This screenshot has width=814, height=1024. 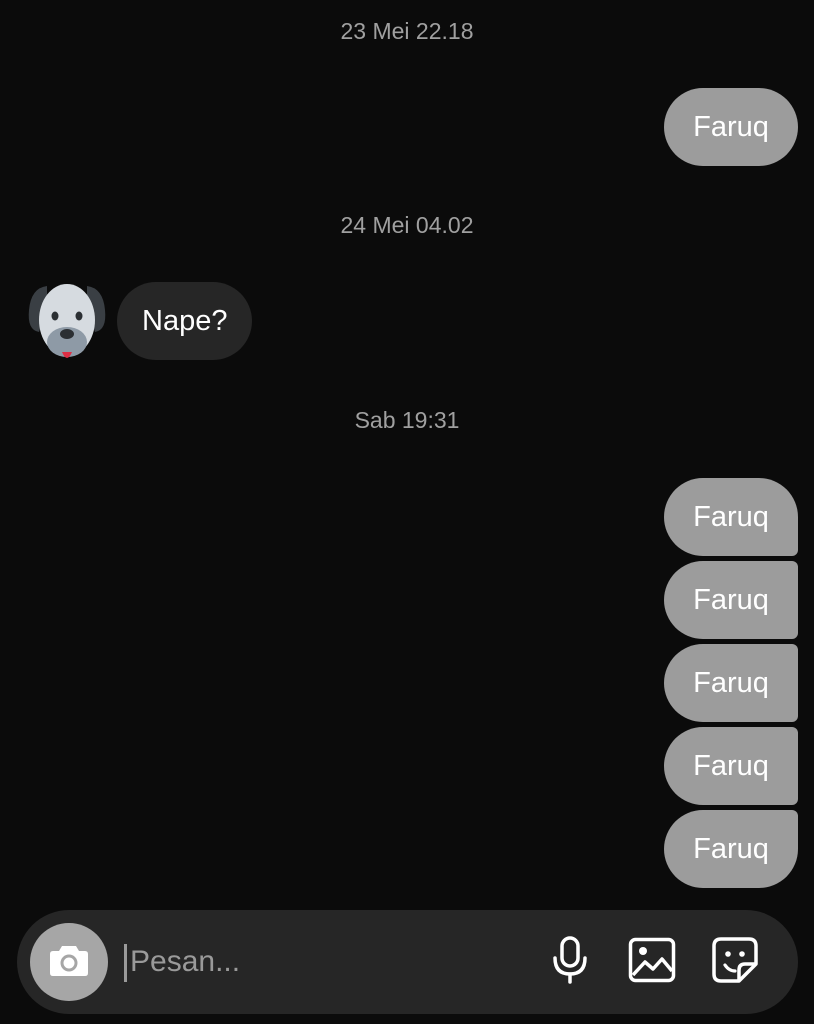 I want to click on message-composer, so click(x=407, y=962).